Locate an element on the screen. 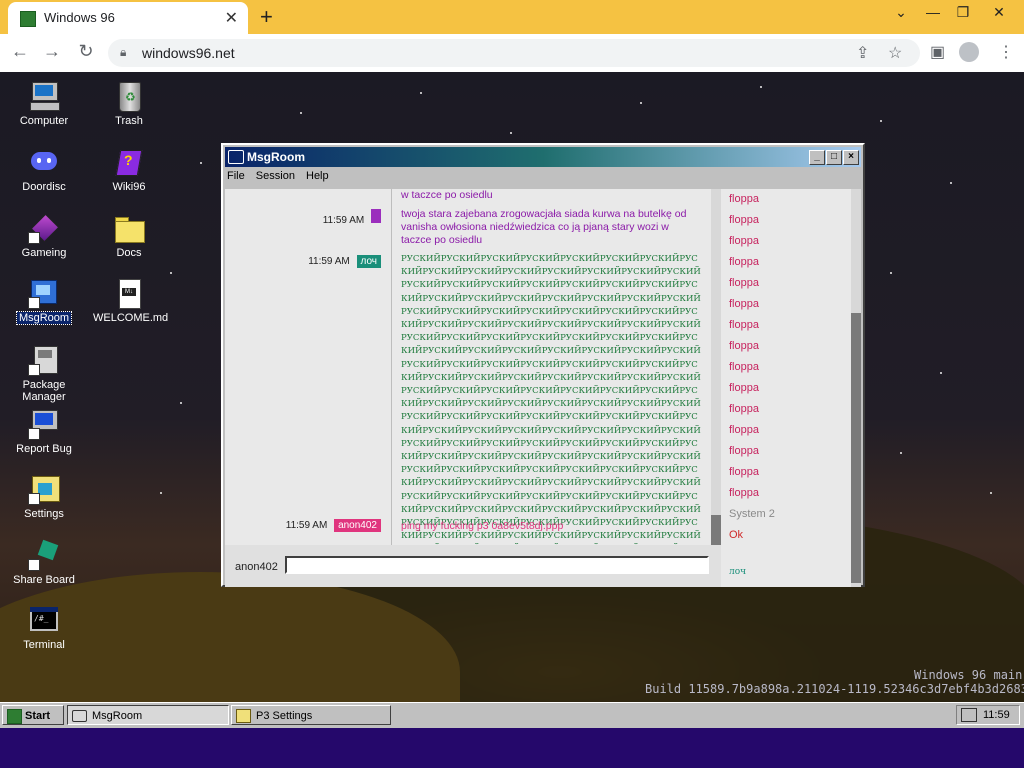 The width and height of the screenshot is (1024, 768). column-divider is located at coordinates (391, 367).